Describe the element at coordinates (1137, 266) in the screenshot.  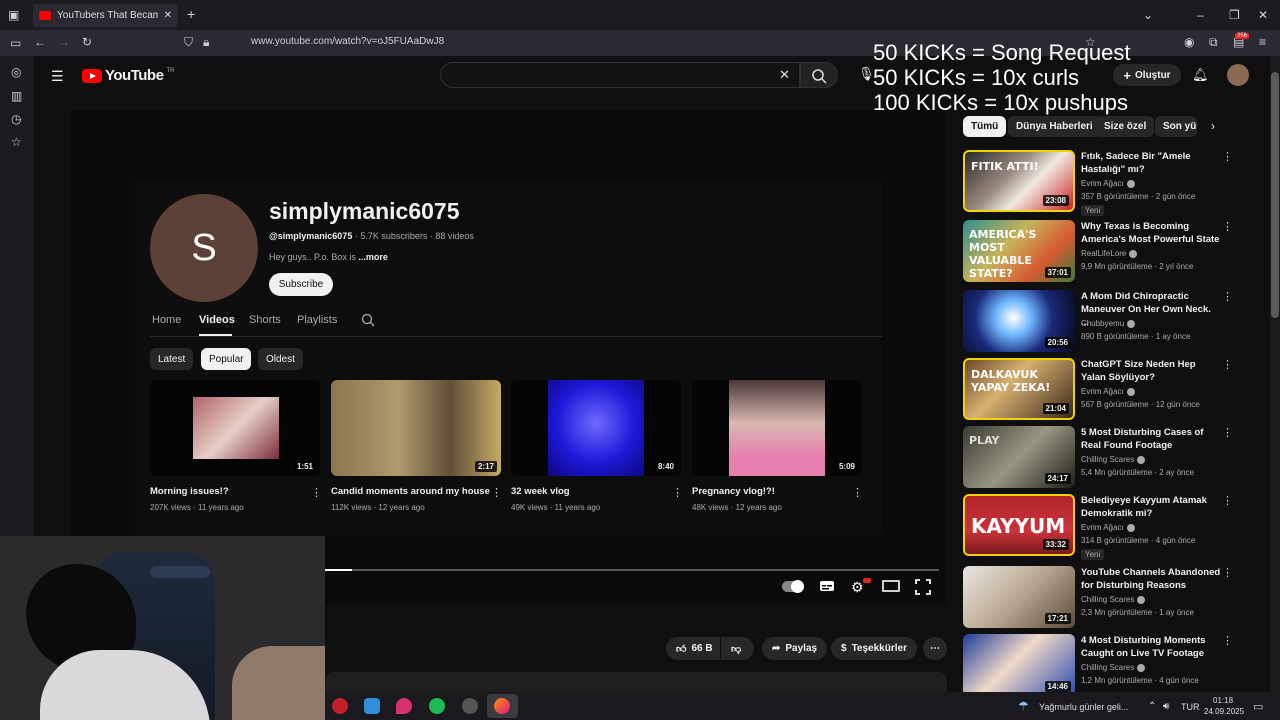
I see `rec-meta: 9,9 Mn görüntüleme · 2 yıl önce` at that location.